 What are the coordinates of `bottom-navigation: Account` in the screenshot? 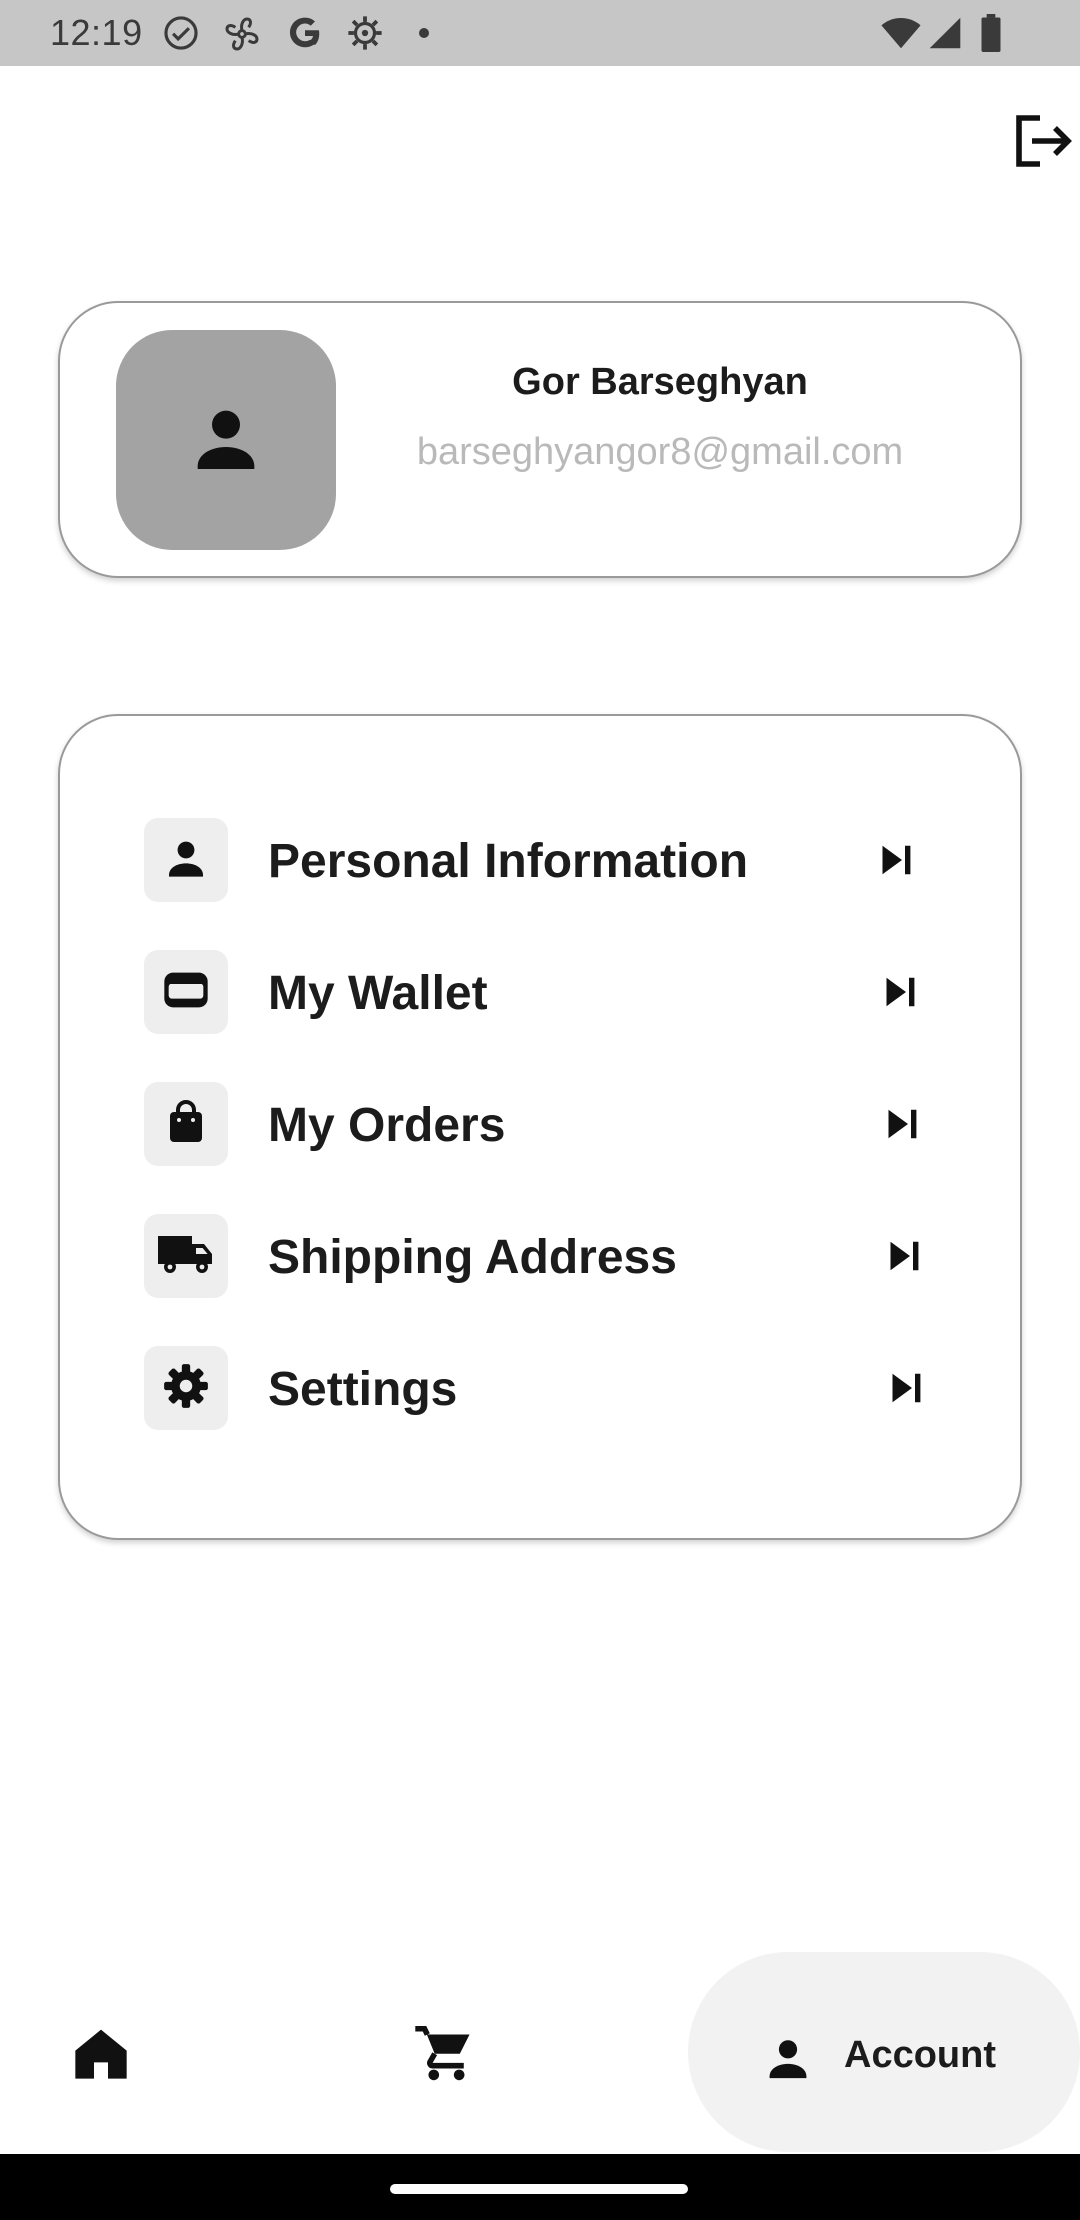 It's located at (540, 2047).